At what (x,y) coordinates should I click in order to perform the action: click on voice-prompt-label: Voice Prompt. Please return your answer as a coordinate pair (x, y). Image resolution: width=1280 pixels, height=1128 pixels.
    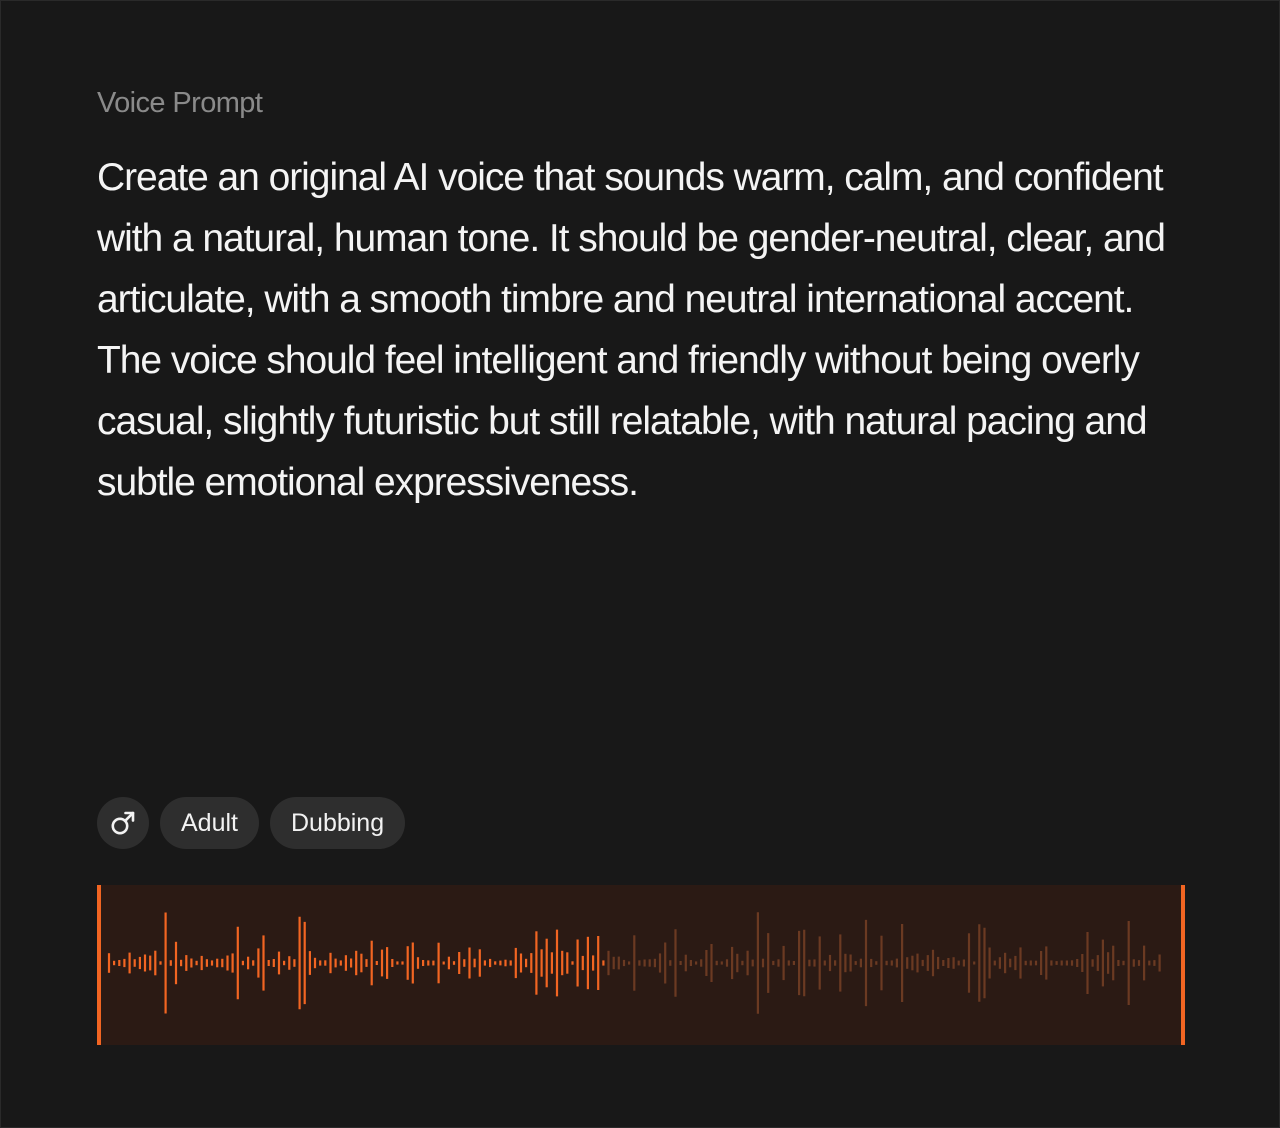
    Looking at the image, I should click on (180, 103).